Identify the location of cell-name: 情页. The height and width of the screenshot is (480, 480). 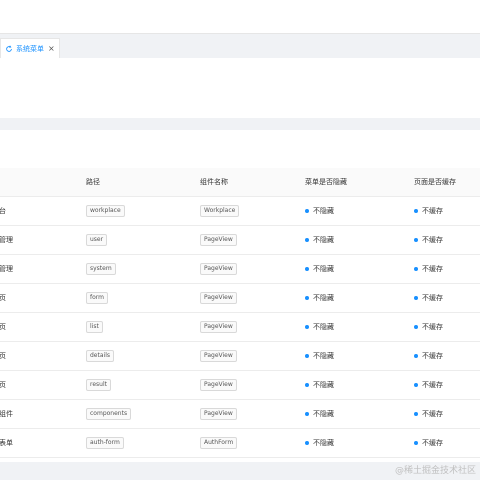
(3, 356).